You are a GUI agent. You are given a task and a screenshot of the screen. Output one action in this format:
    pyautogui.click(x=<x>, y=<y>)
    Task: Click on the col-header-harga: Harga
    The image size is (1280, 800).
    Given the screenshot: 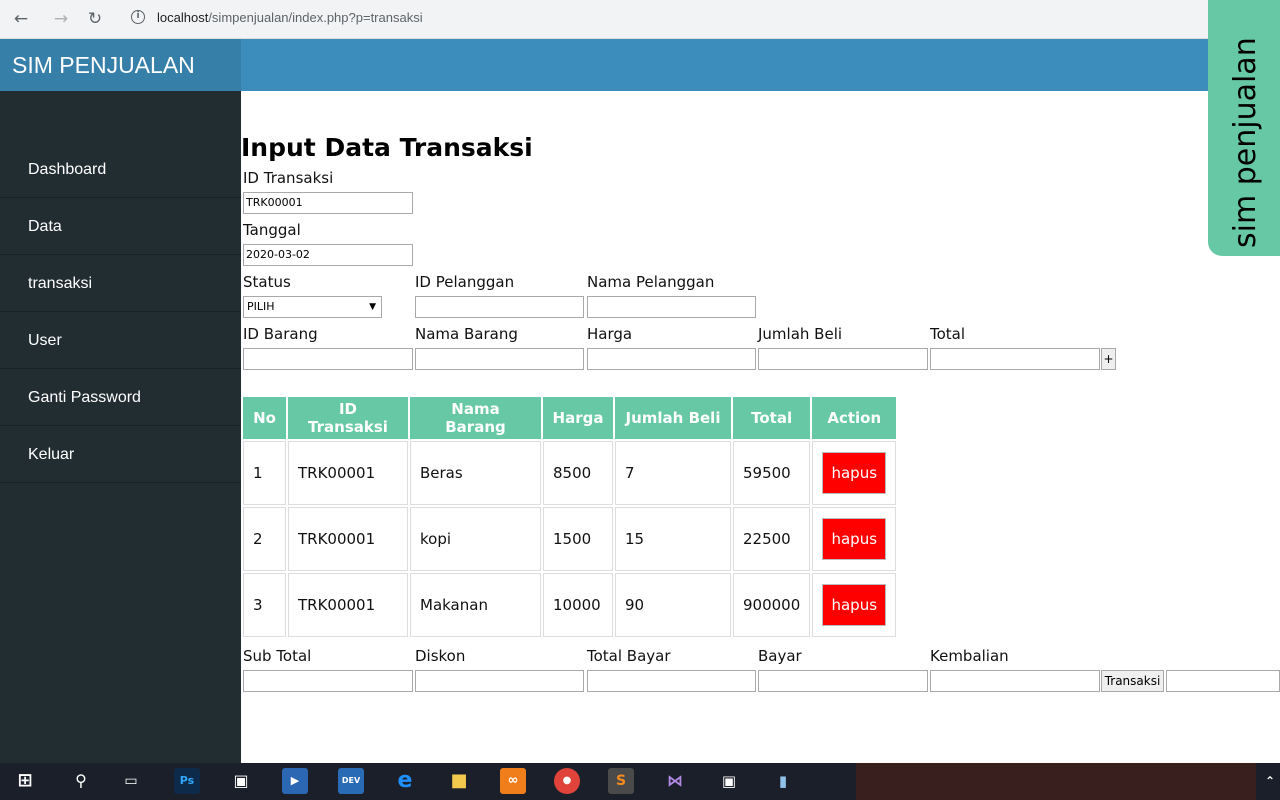 What is the action you would take?
    pyautogui.click(x=578, y=418)
    